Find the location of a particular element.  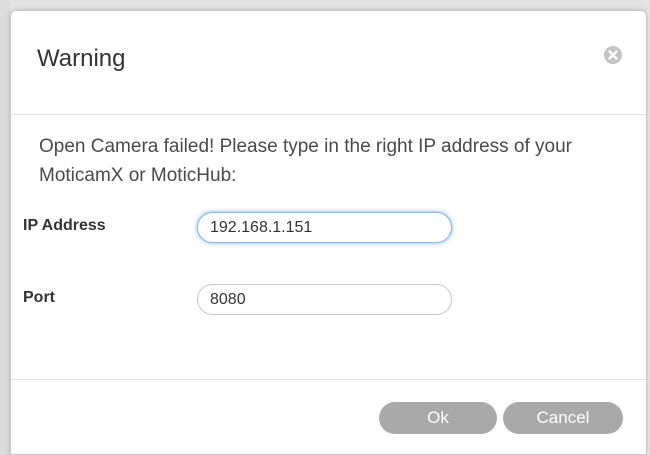

port-input is located at coordinates (324, 299).